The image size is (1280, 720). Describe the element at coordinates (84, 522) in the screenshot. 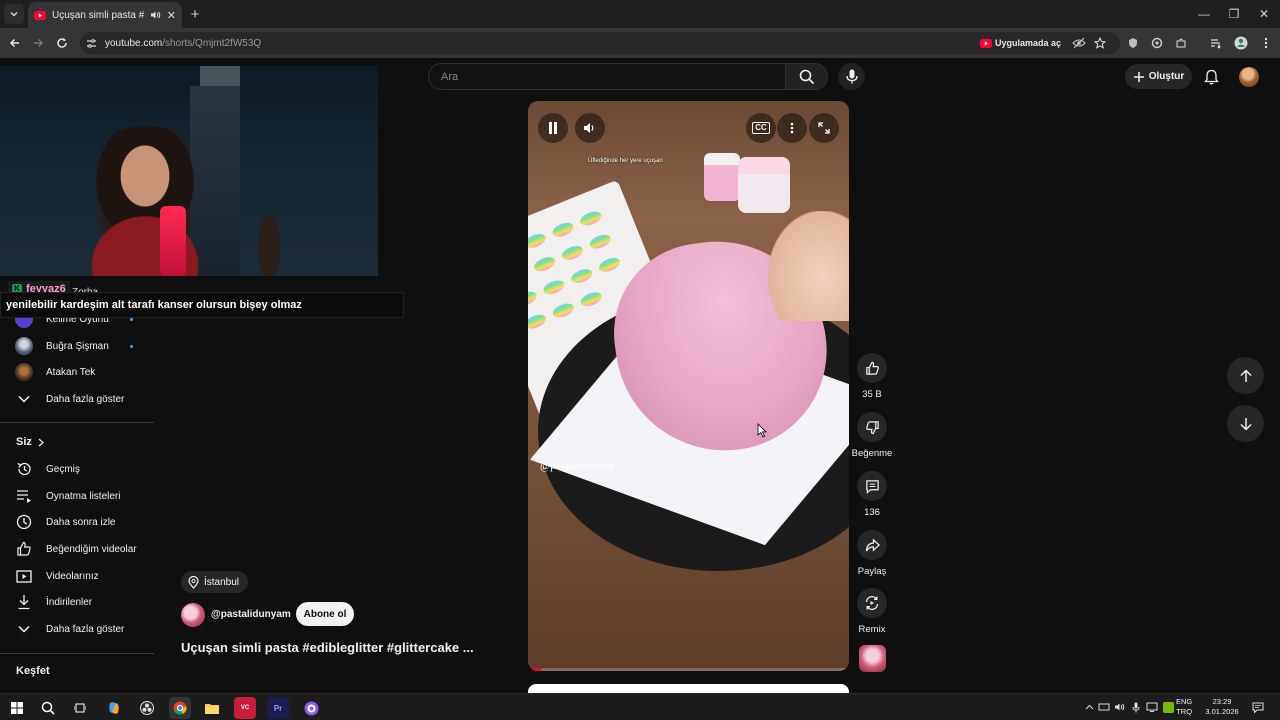

I see `sidebar-item-watch-later: Daha sonra izle` at that location.